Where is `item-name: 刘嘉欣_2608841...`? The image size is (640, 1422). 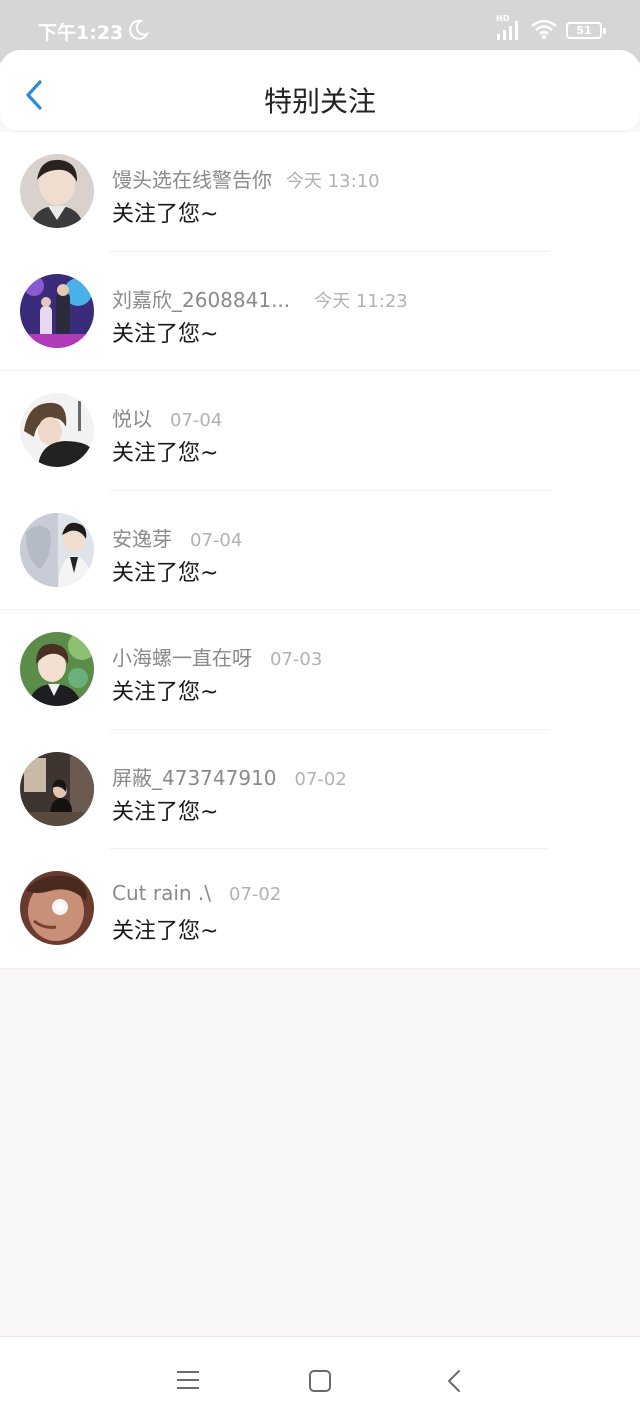
item-name: 刘嘉欣_2608841... is located at coordinates (201, 299).